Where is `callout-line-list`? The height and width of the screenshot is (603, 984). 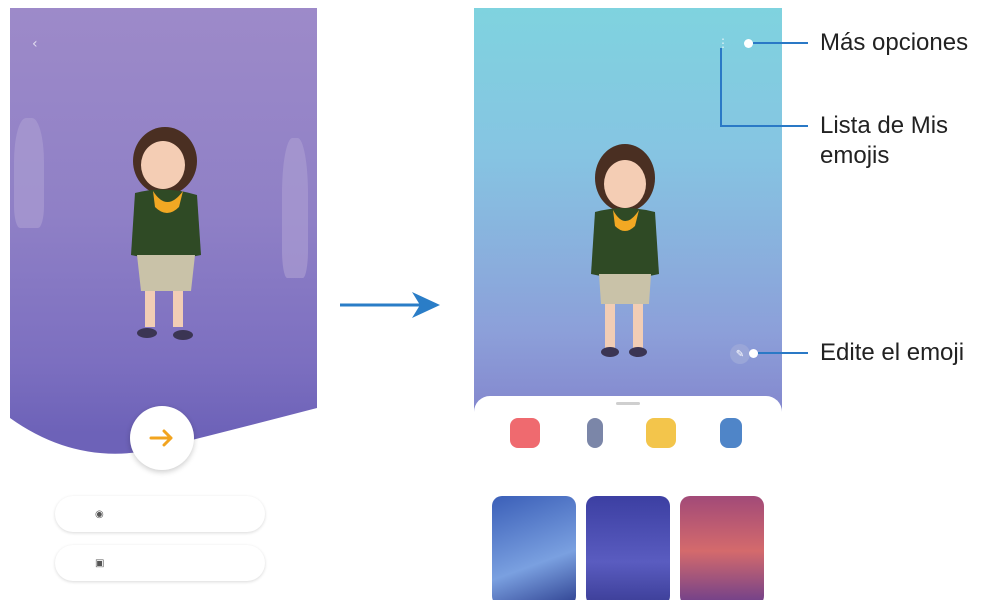
callout-line-list is located at coordinates (764, 126).